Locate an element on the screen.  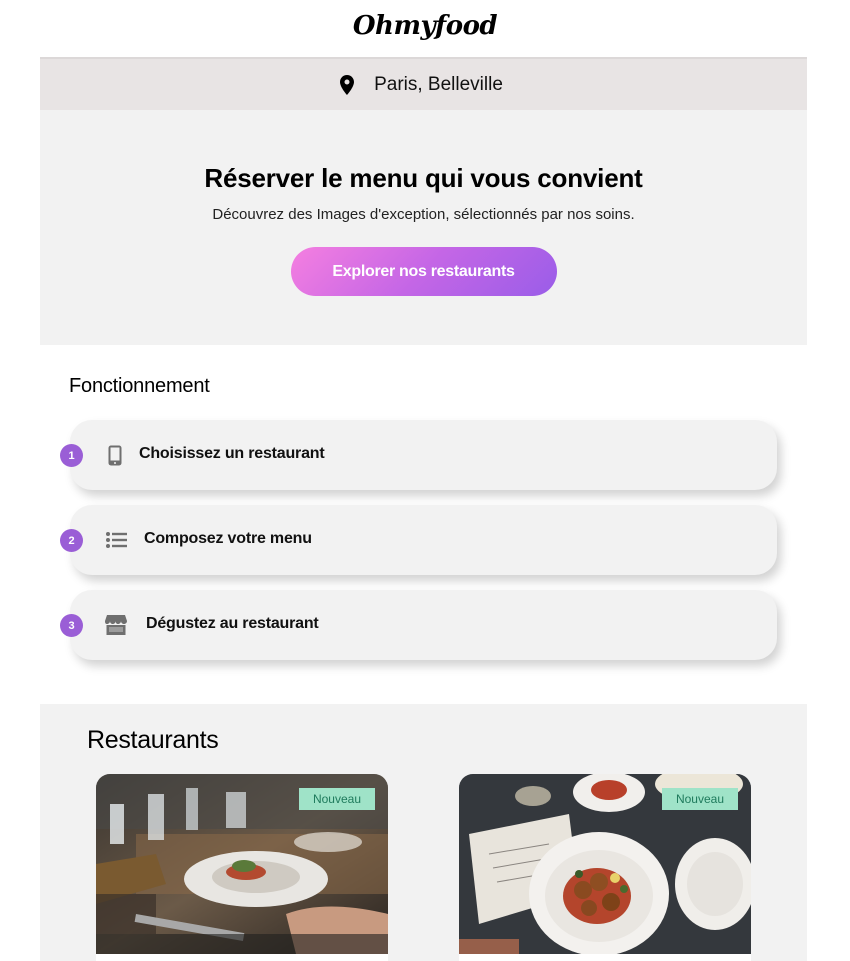
list-icon is located at coordinates (116, 540).